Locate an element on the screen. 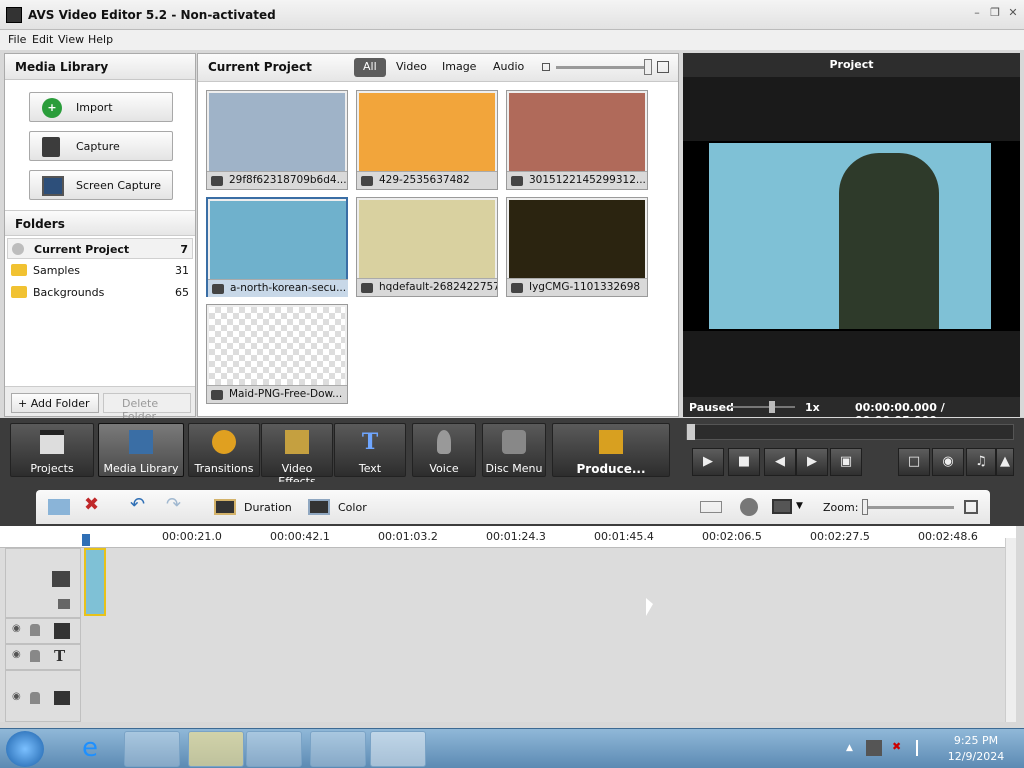 The image size is (1024, 768). app-icon-green is located at coordinates (338, 749).